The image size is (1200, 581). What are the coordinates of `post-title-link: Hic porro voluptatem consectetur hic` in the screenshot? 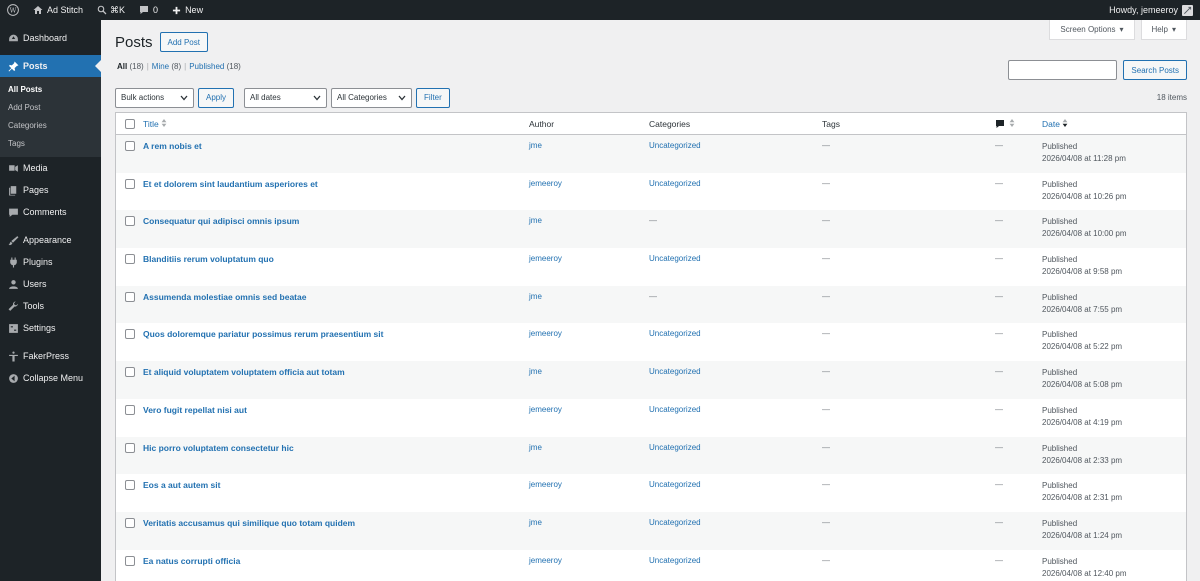 It's located at (218, 448).